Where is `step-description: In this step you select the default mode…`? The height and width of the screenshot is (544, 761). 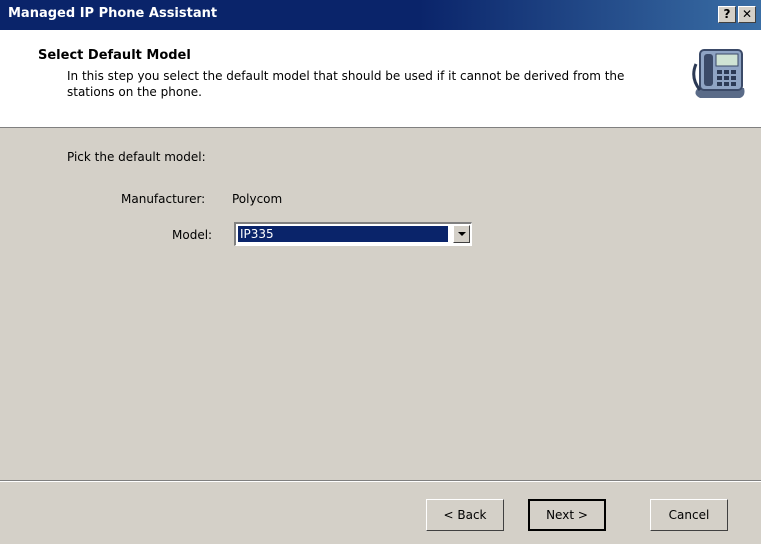 step-description: In this step you select the default mode… is located at coordinates (346, 84).